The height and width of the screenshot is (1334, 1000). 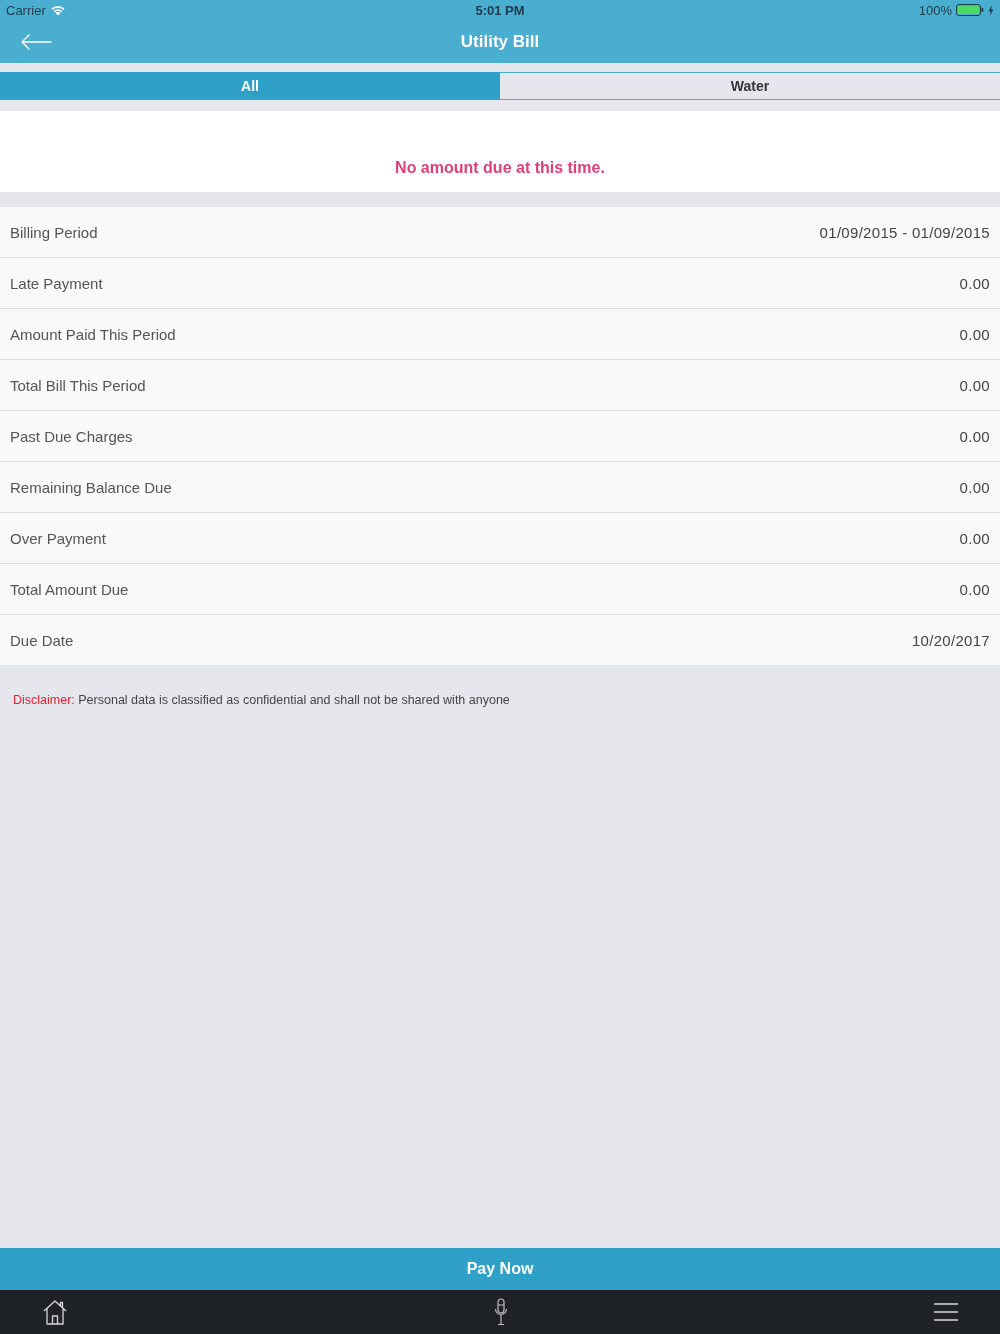 What do you see at coordinates (250, 86) in the screenshot?
I see `tab: All` at bounding box center [250, 86].